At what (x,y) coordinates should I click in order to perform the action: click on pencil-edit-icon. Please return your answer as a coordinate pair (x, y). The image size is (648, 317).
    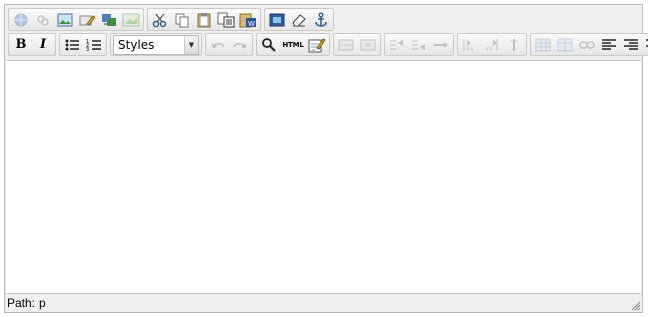
    Looking at the image, I should click on (87, 20).